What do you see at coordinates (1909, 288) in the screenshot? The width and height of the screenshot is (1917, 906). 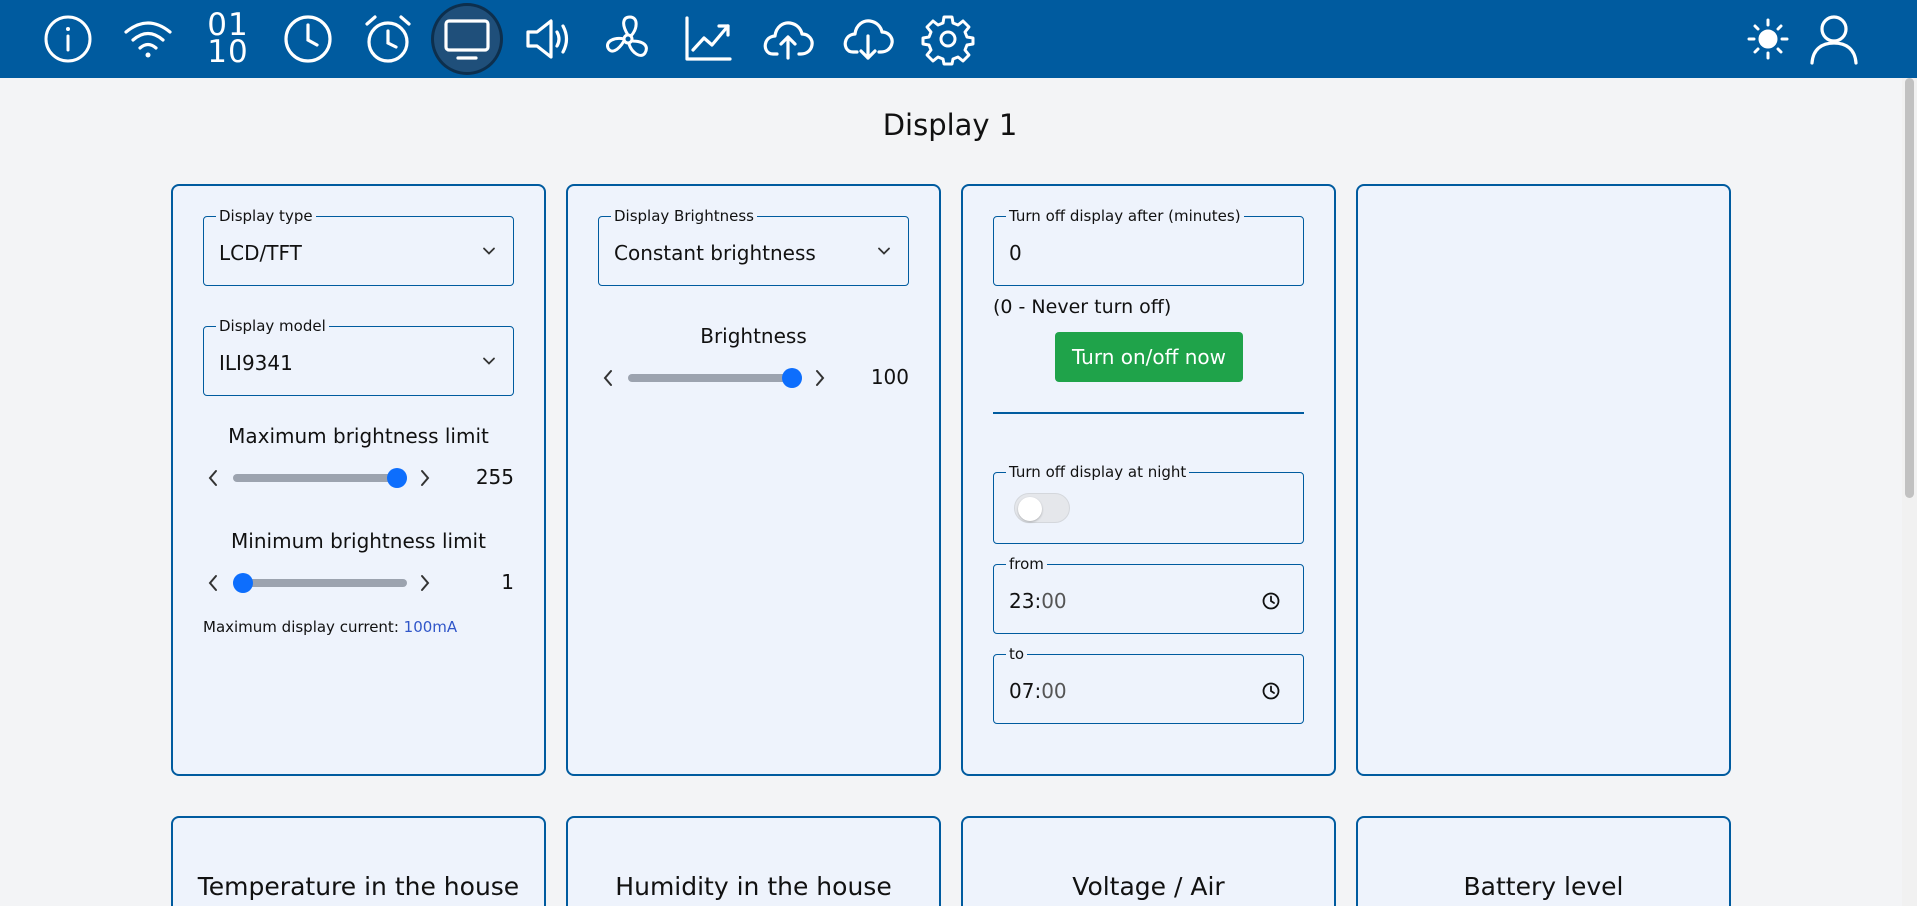 I see `scrollbar-thumb` at bounding box center [1909, 288].